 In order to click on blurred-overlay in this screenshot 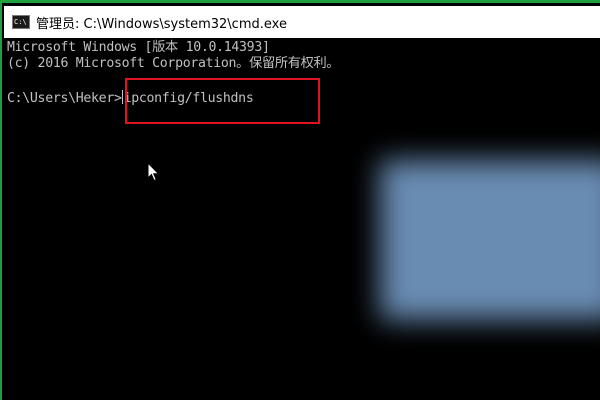, I will do `click(490, 240)`.